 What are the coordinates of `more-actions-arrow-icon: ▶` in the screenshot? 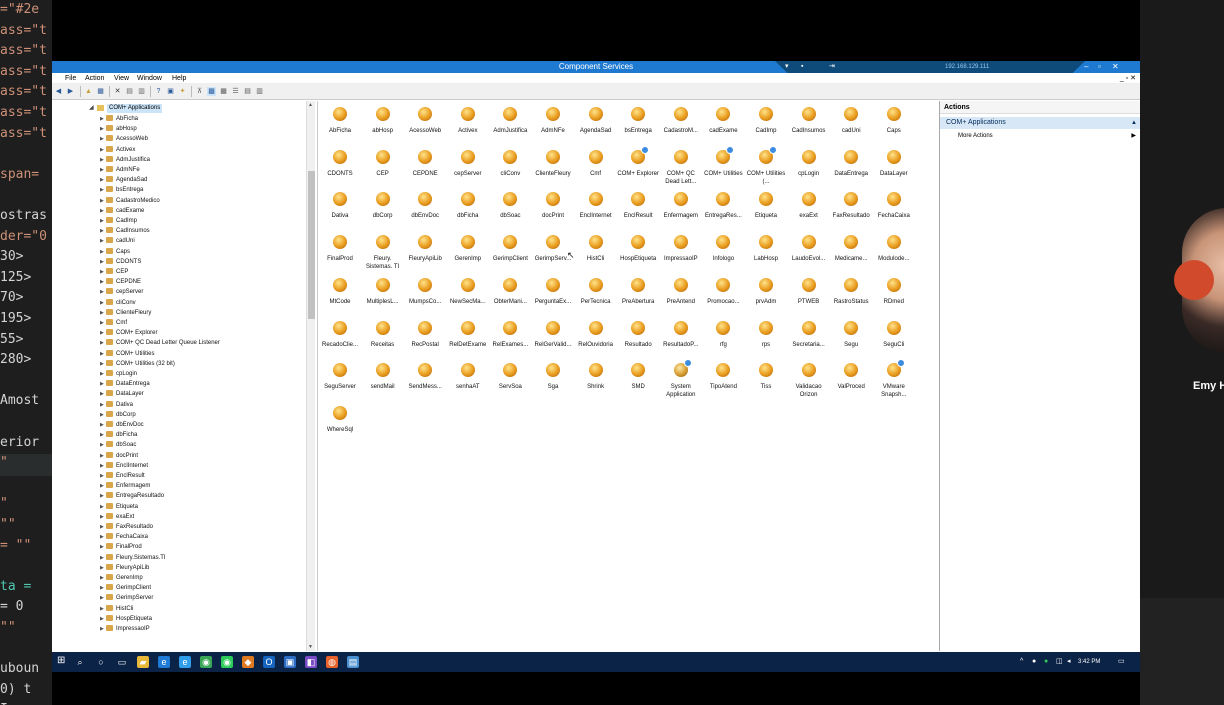 It's located at (1133, 136).